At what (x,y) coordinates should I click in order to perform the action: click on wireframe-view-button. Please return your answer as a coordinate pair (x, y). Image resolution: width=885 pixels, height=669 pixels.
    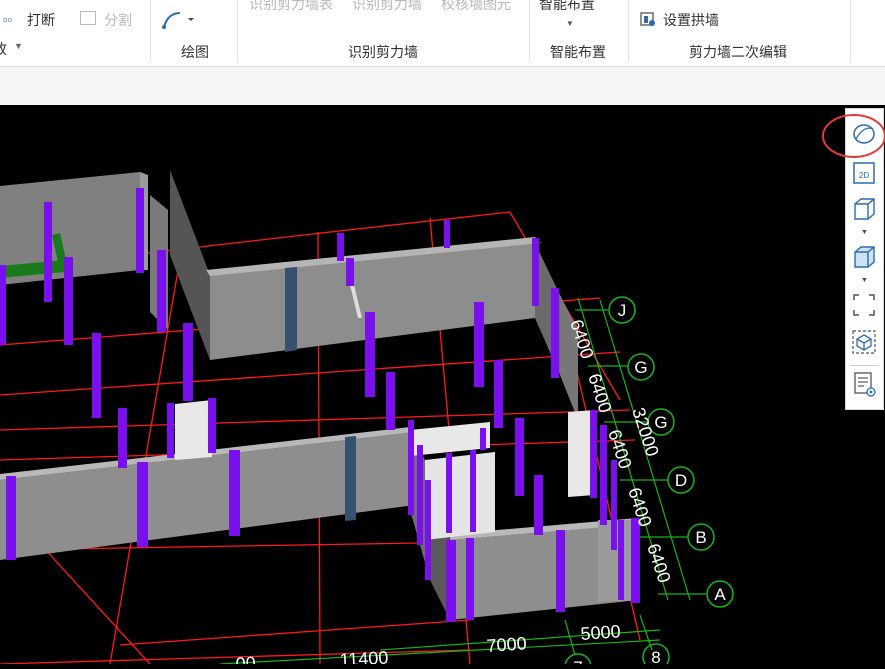
    Looking at the image, I should click on (864, 209).